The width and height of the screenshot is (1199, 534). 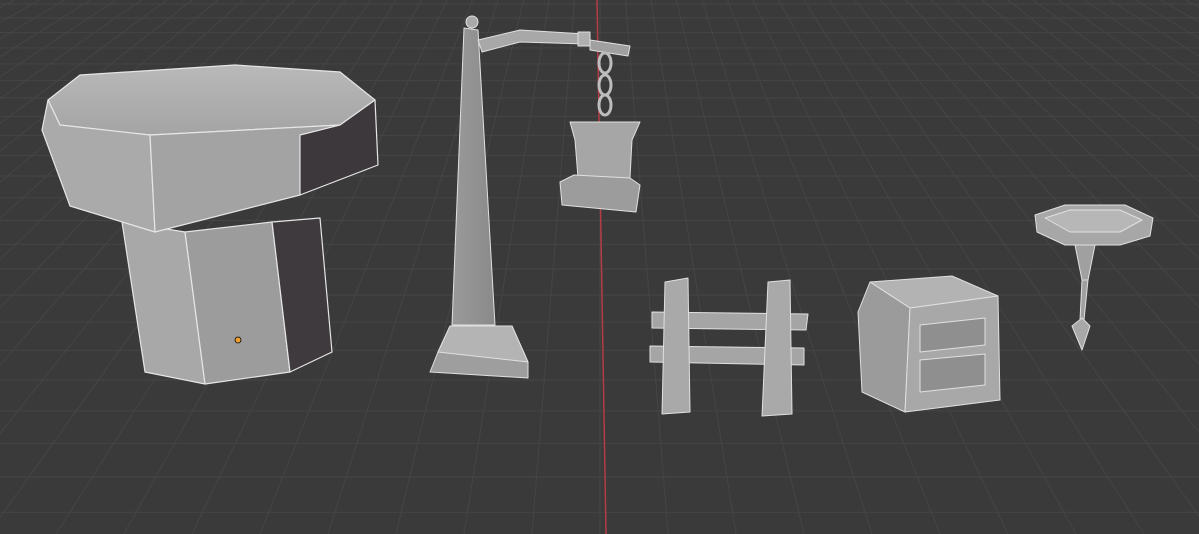 What do you see at coordinates (929, 344) in the screenshot?
I see `crate-mesh` at bounding box center [929, 344].